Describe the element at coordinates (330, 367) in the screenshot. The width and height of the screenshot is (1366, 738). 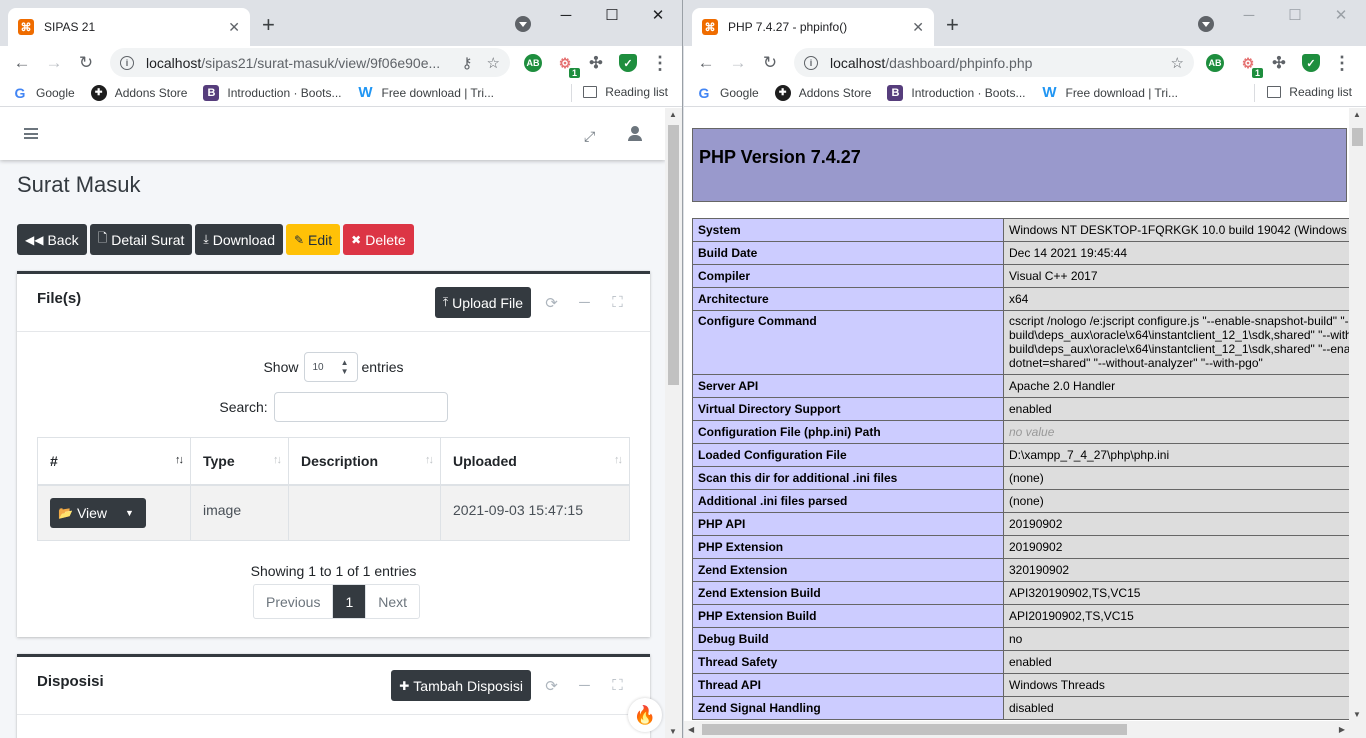
I see `entries-length-select: 10 ▲ ▼` at that location.